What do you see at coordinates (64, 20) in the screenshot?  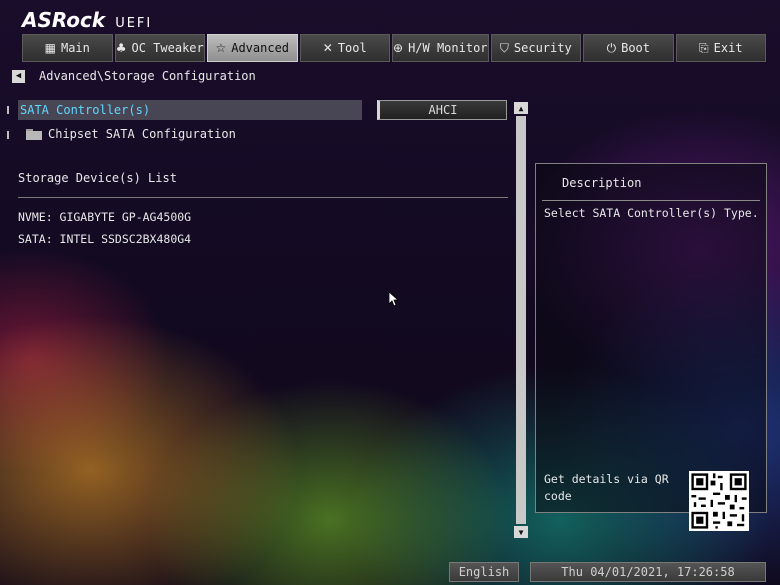 I see `brand-name: ASRock` at bounding box center [64, 20].